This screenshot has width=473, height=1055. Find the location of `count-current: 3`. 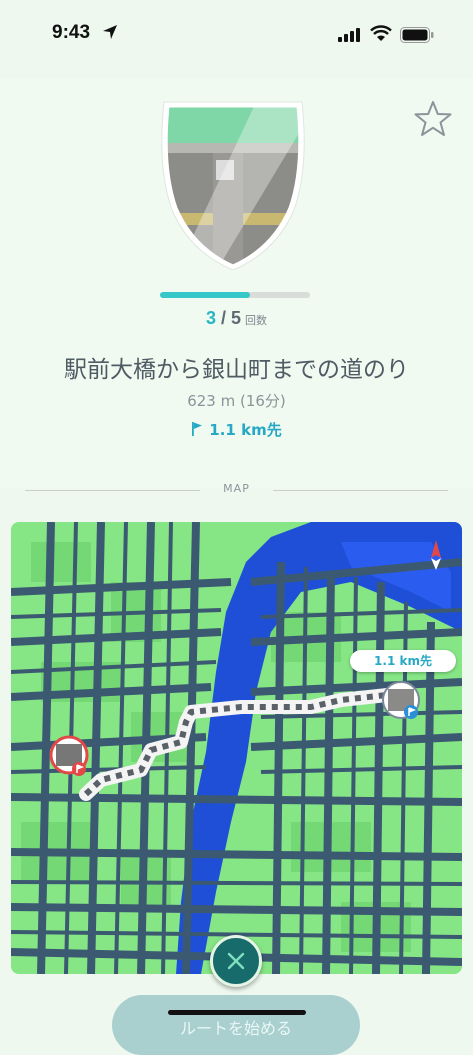

count-current: 3 is located at coordinates (210, 318).